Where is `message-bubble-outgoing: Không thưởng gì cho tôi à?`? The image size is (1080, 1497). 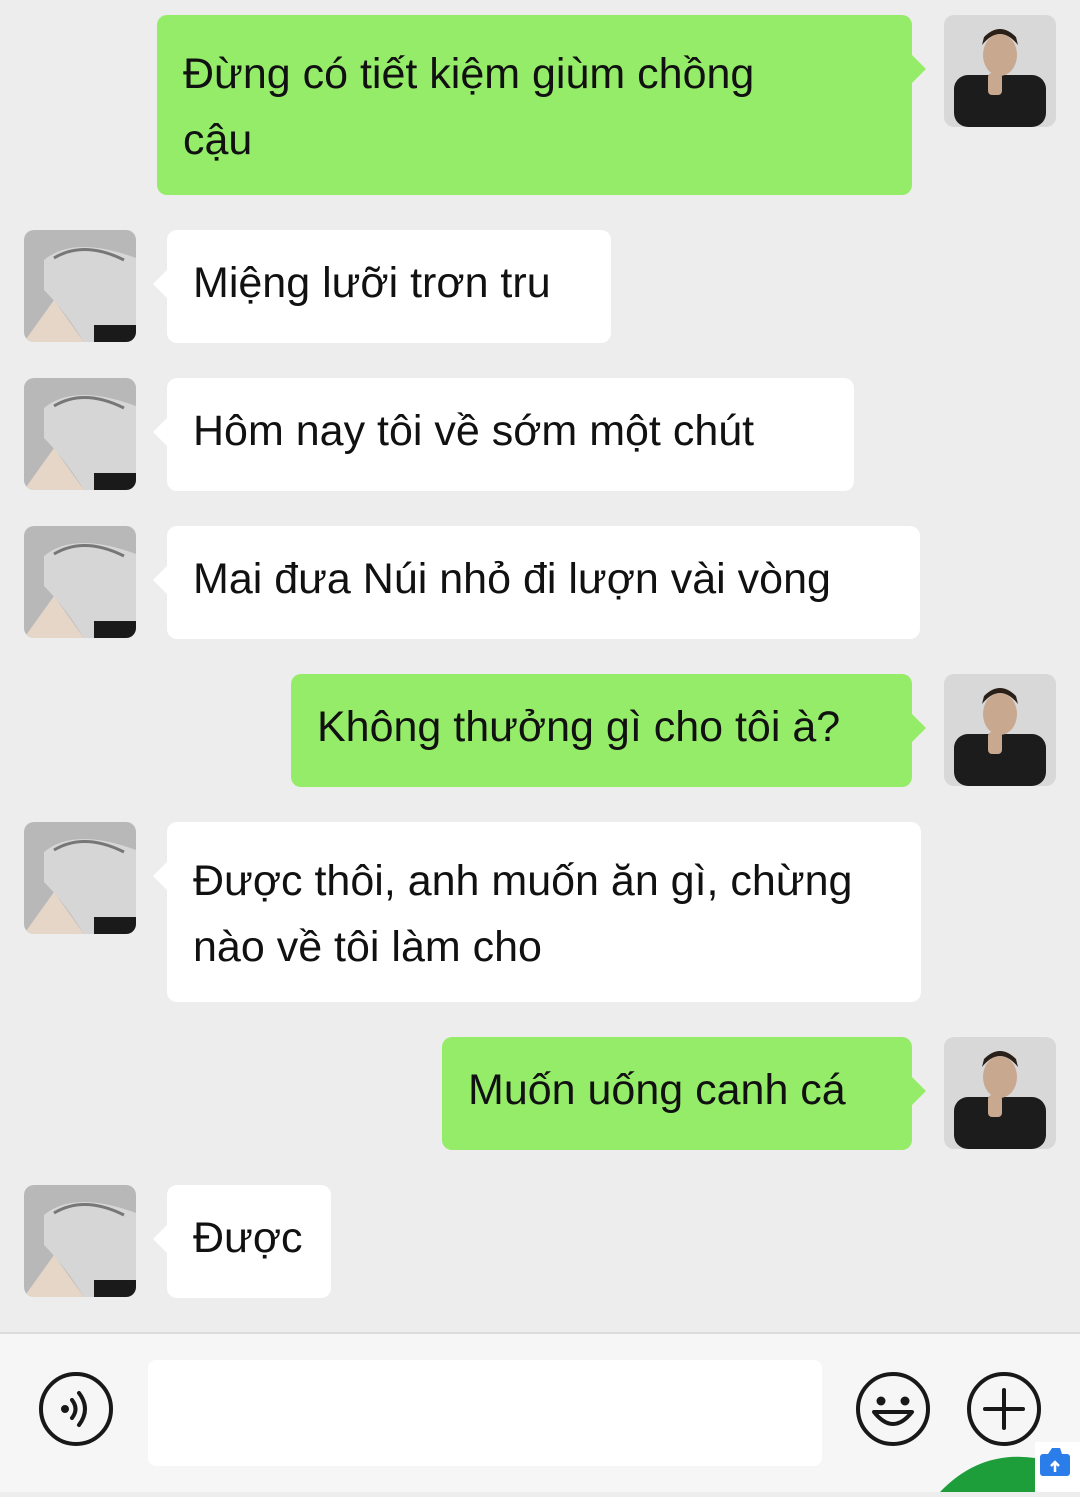 message-bubble-outgoing: Không thưởng gì cho tôi à? is located at coordinates (608, 730).